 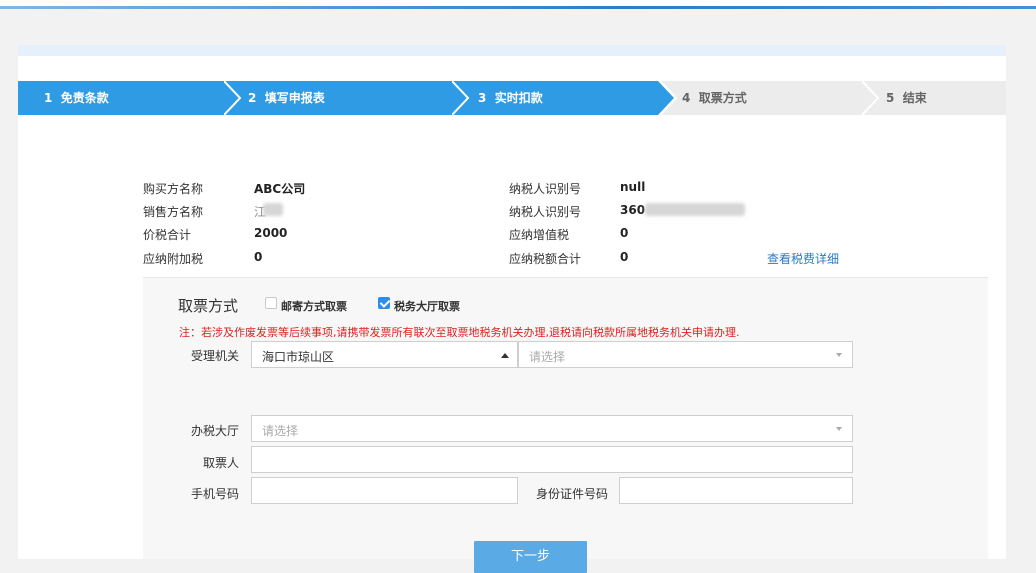 I want to click on id-number-input, so click(x=736, y=490).